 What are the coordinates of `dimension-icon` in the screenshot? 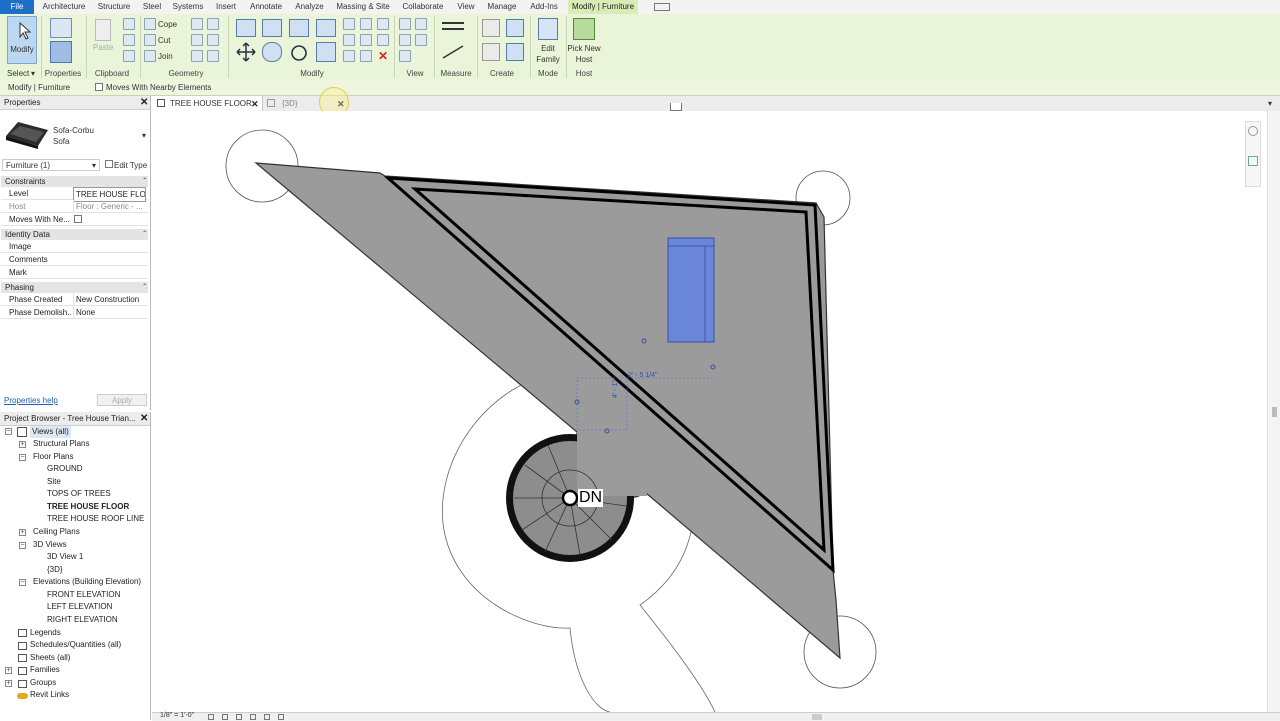 It's located at (453, 52).